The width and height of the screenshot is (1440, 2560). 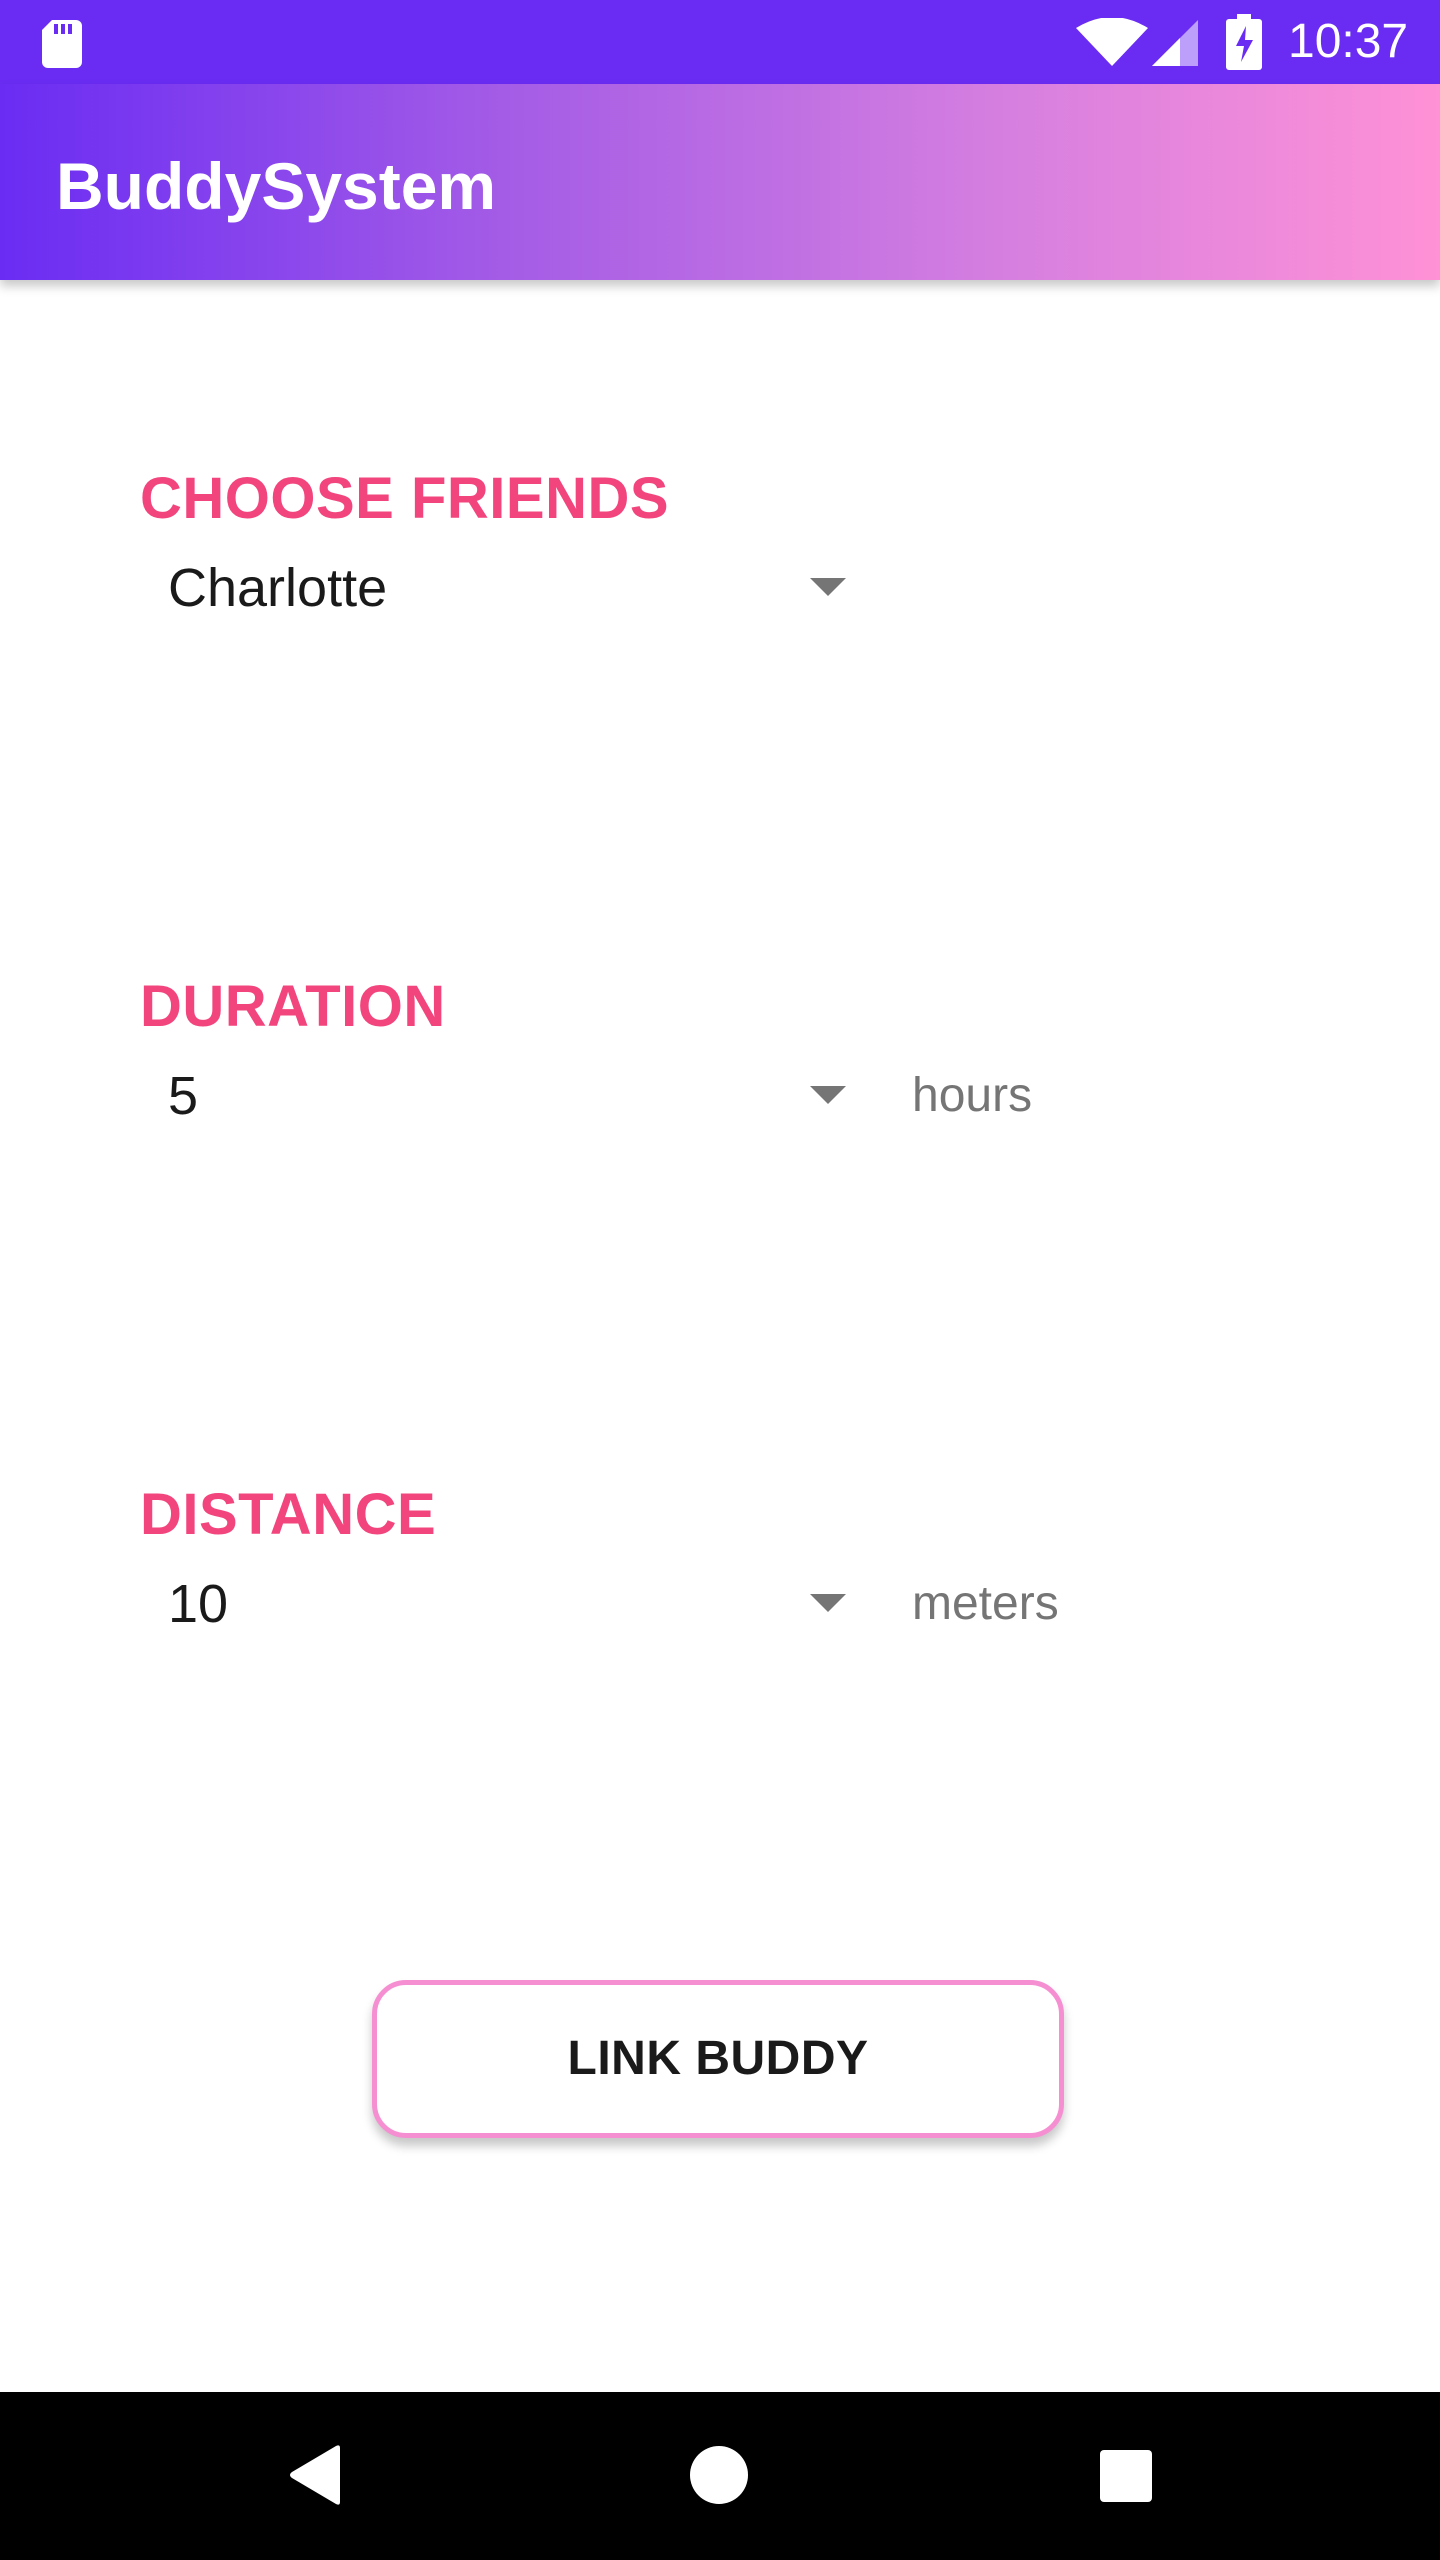 What do you see at coordinates (183, 1096) in the screenshot?
I see `duration-spinner-value: 5` at bounding box center [183, 1096].